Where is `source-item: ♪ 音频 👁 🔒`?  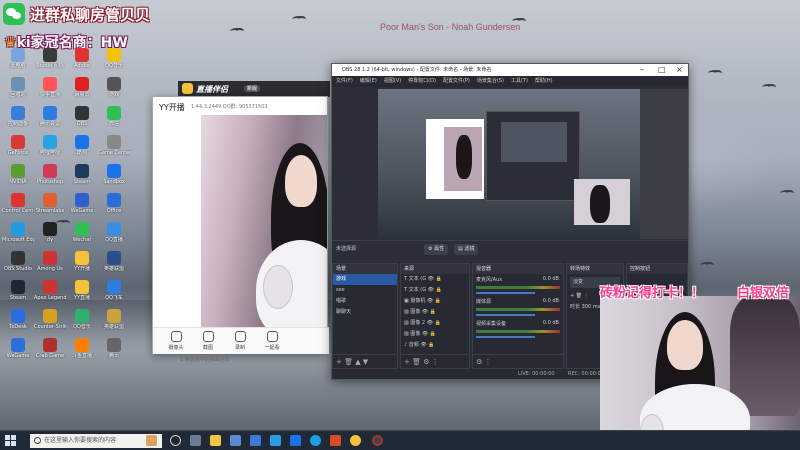
source-item: ♪ 音频 👁 🔒 is located at coordinates (435, 345).